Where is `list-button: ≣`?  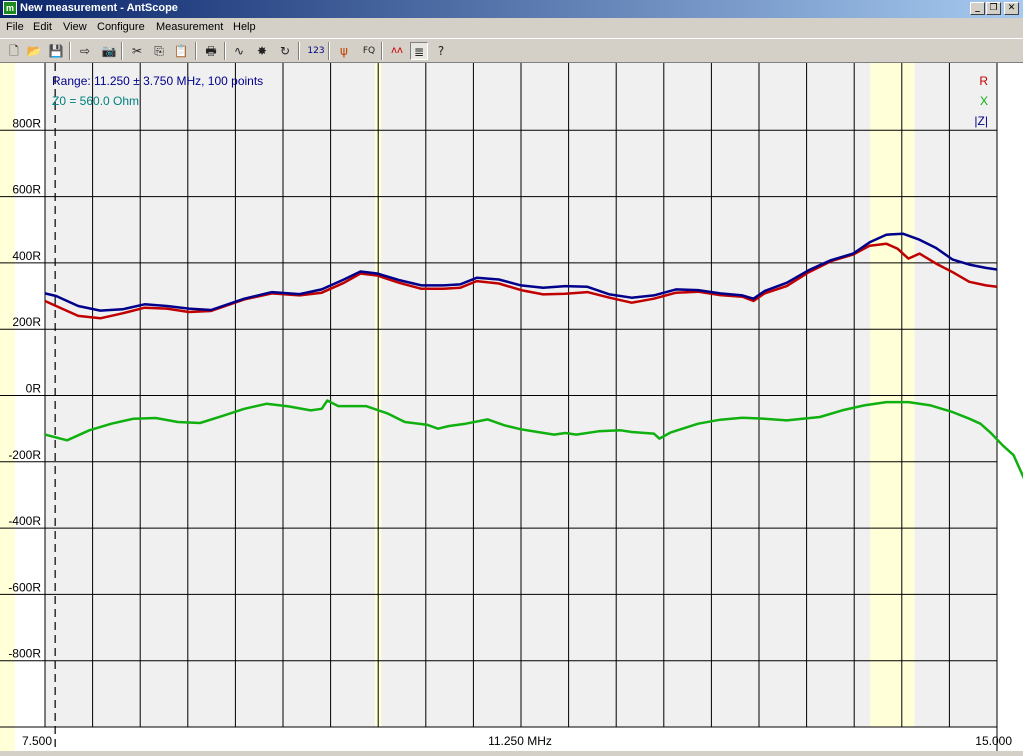 list-button: ≣ is located at coordinates (419, 51).